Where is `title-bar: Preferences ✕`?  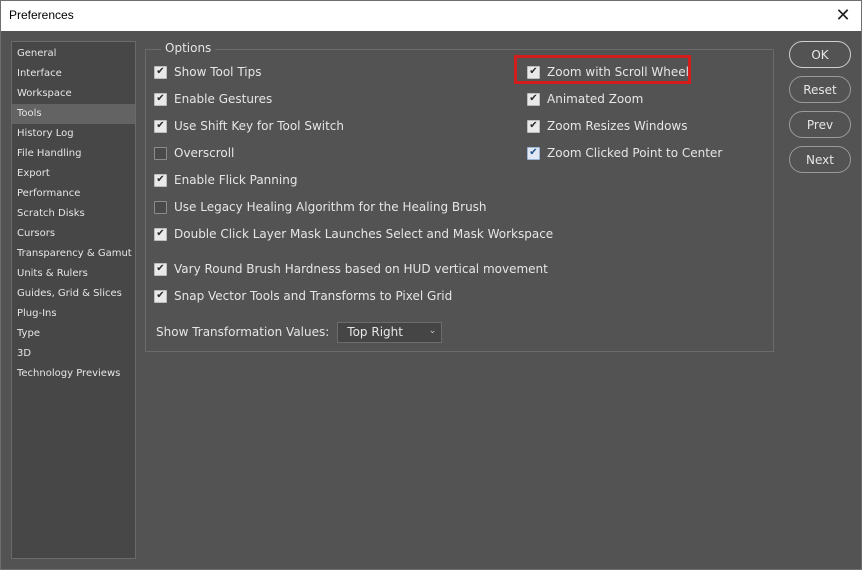 title-bar: Preferences ✕ is located at coordinates (431, 15).